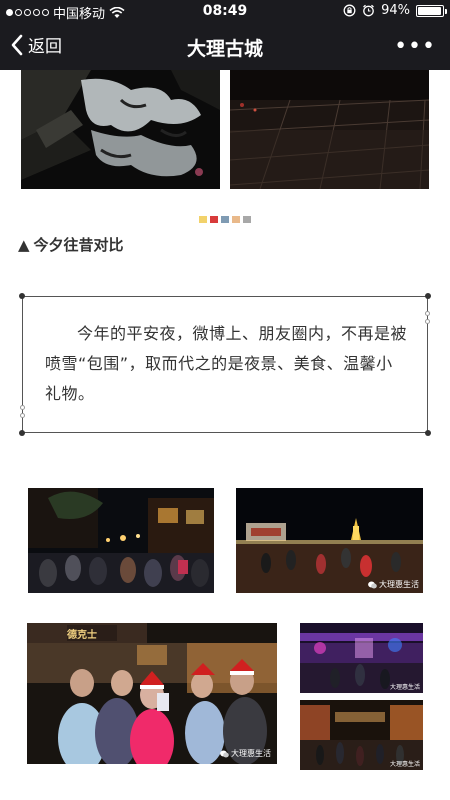 The image size is (450, 800). What do you see at coordinates (82, 635) in the screenshot?
I see `shop-sign: 德克士` at bounding box center [82, 635].